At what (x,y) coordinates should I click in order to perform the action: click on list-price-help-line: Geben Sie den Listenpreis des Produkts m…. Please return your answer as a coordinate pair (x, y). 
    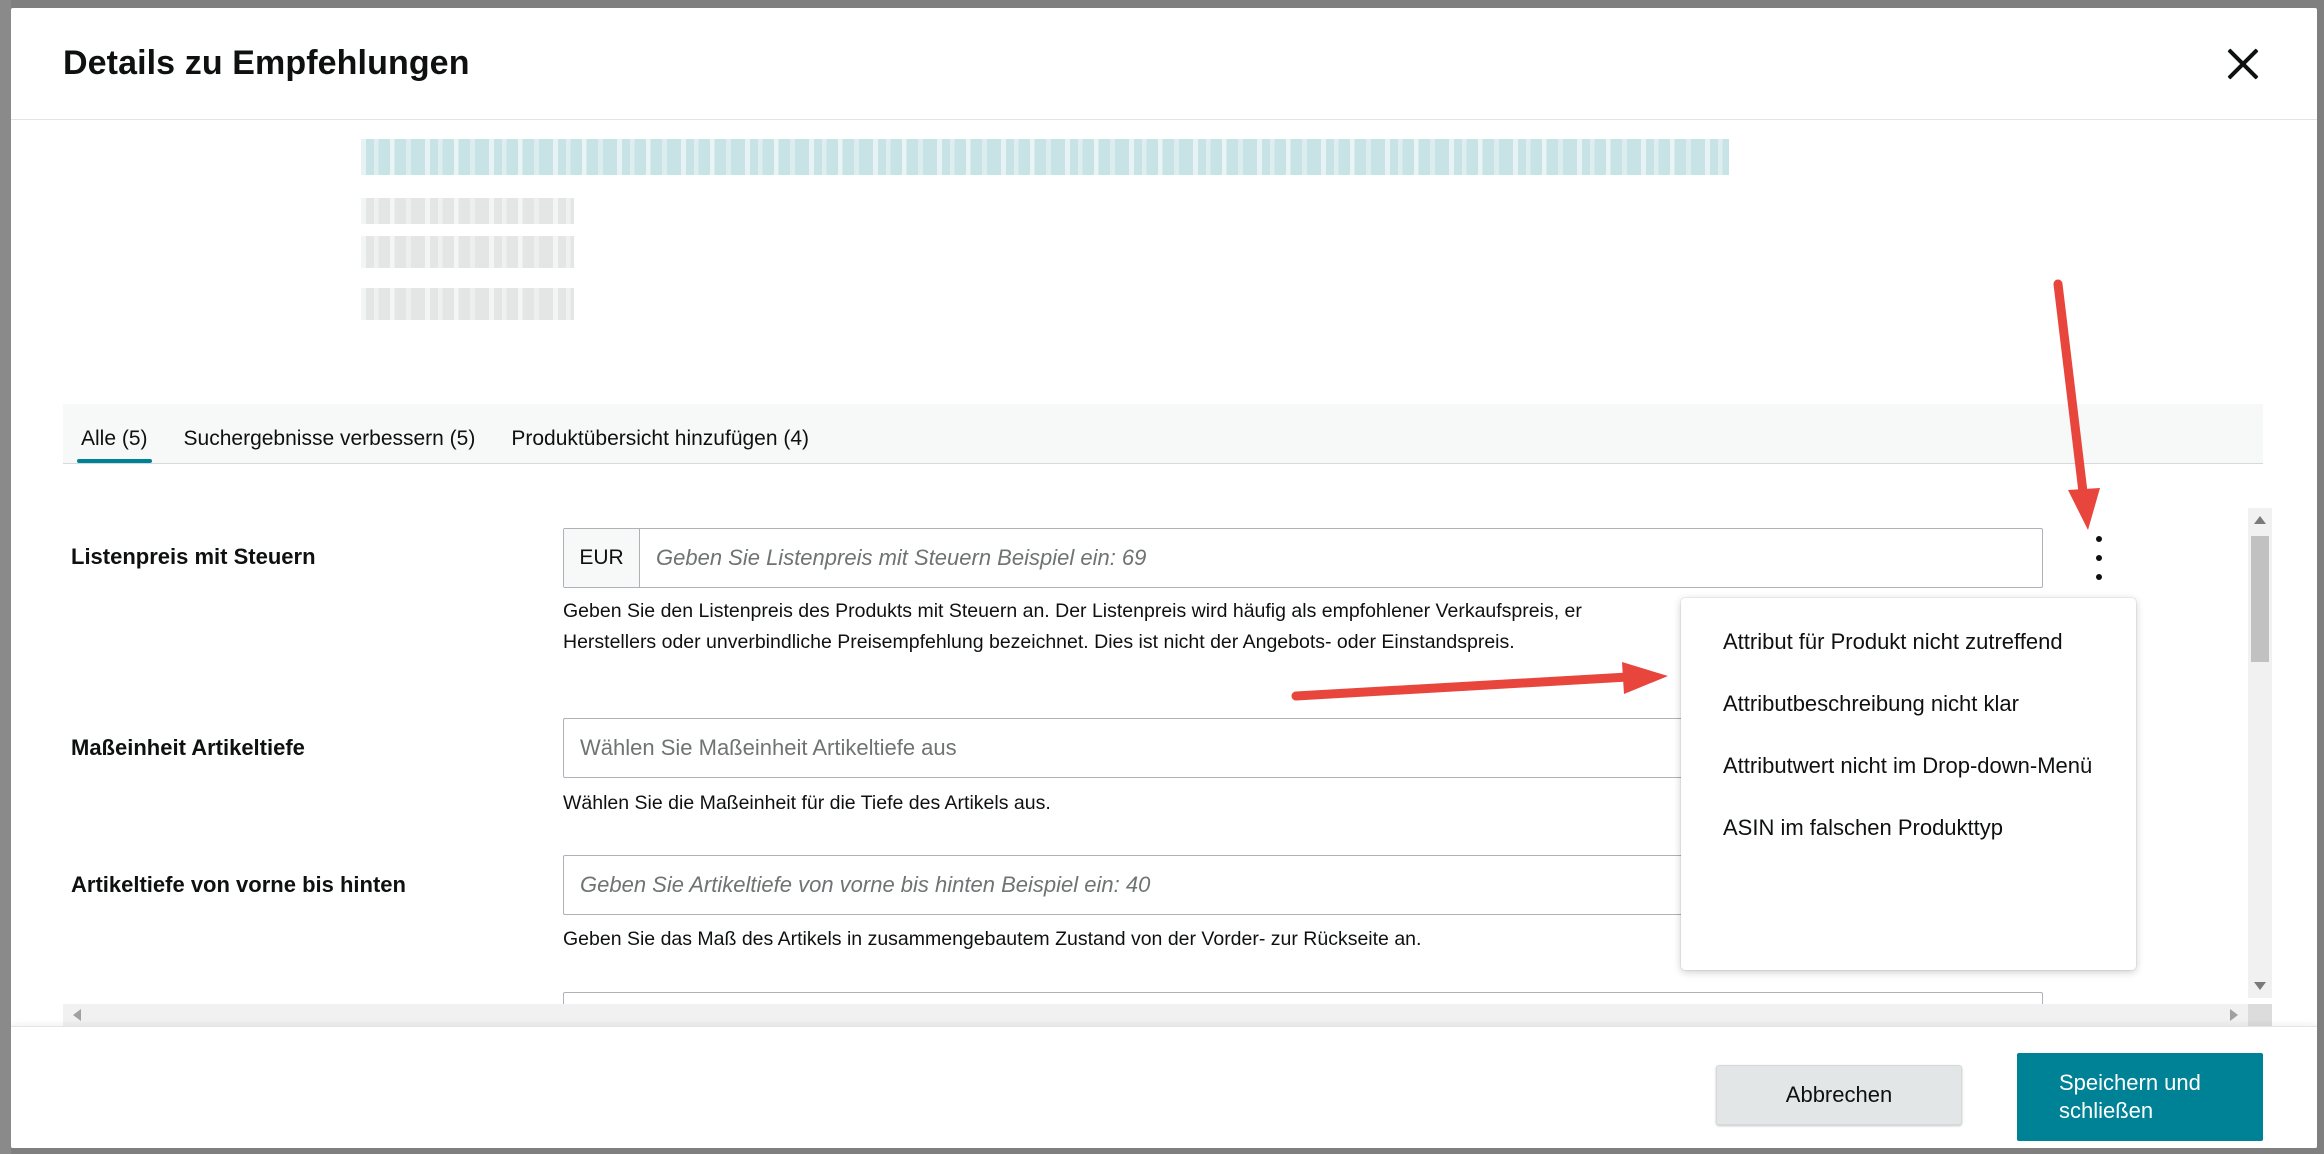
    Looking at the image, I should click on (1072, 611).